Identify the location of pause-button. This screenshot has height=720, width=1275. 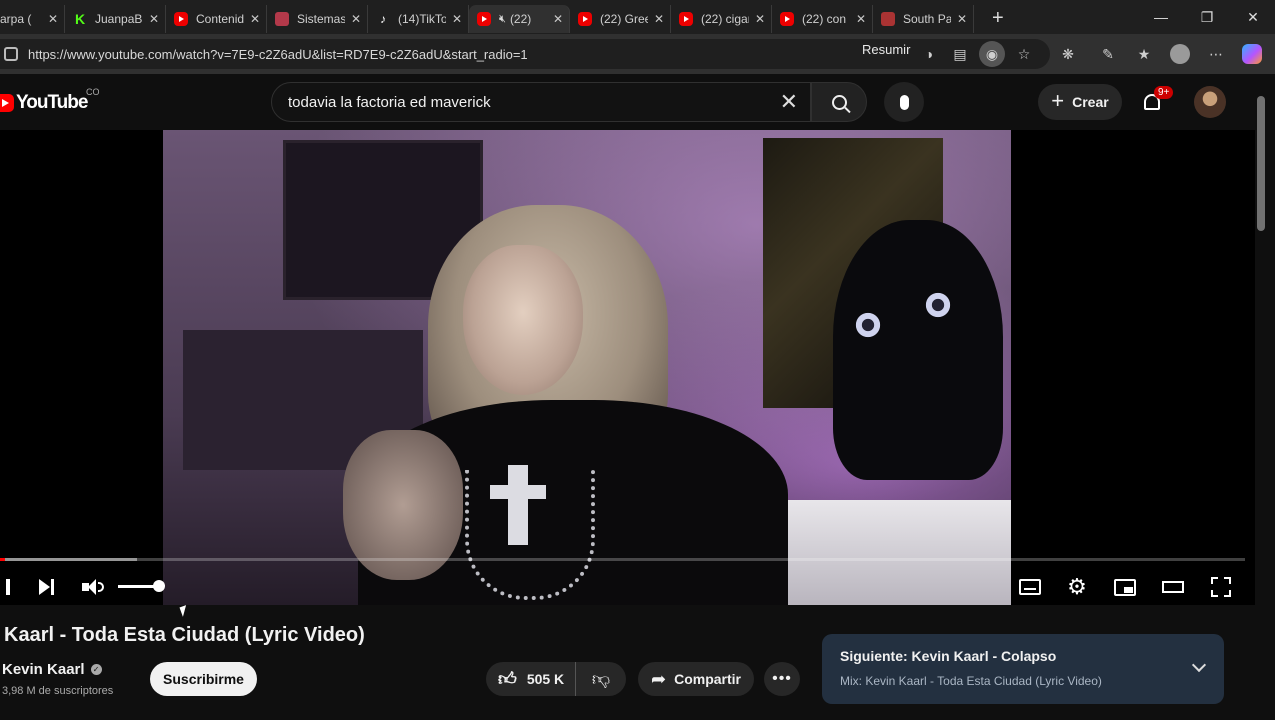
(8, 587).